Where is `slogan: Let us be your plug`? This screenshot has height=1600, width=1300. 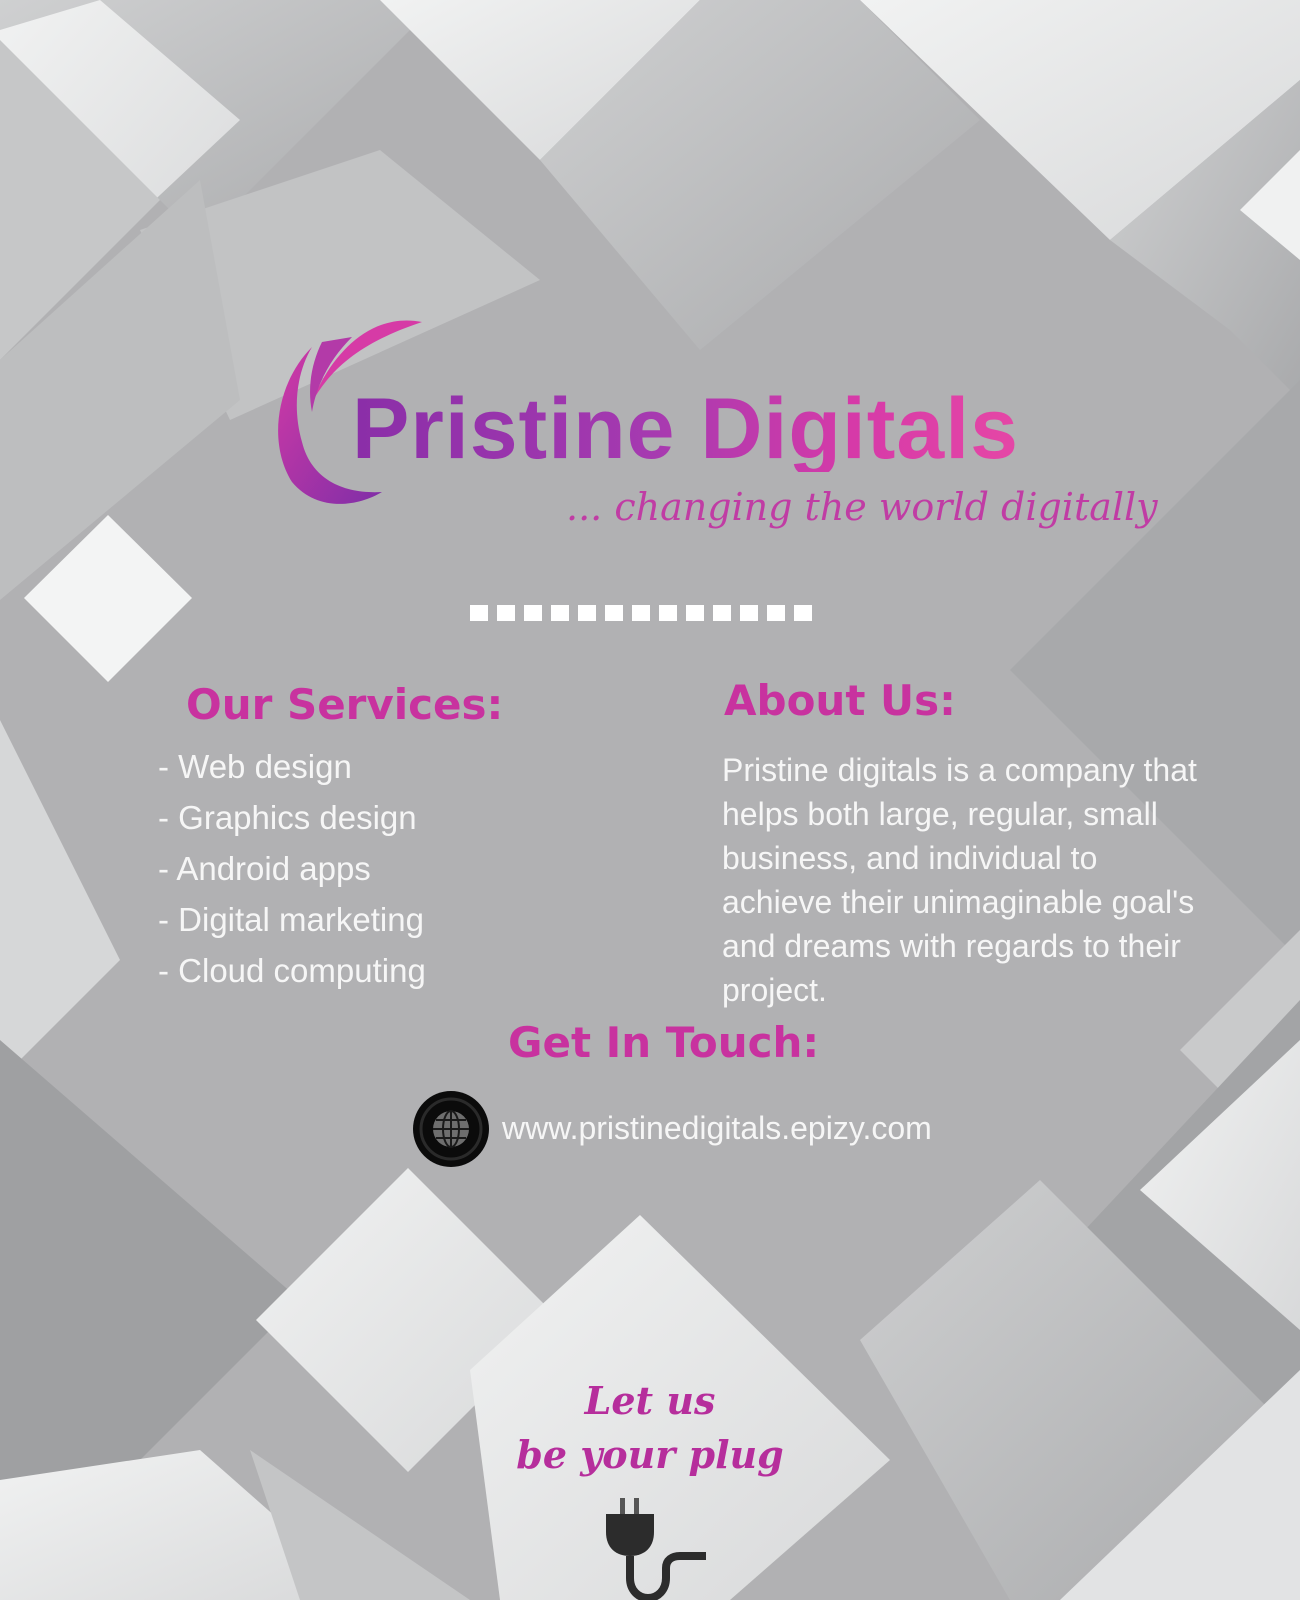
slogan: Let us be your plug is located at coordinates (650, 1428).